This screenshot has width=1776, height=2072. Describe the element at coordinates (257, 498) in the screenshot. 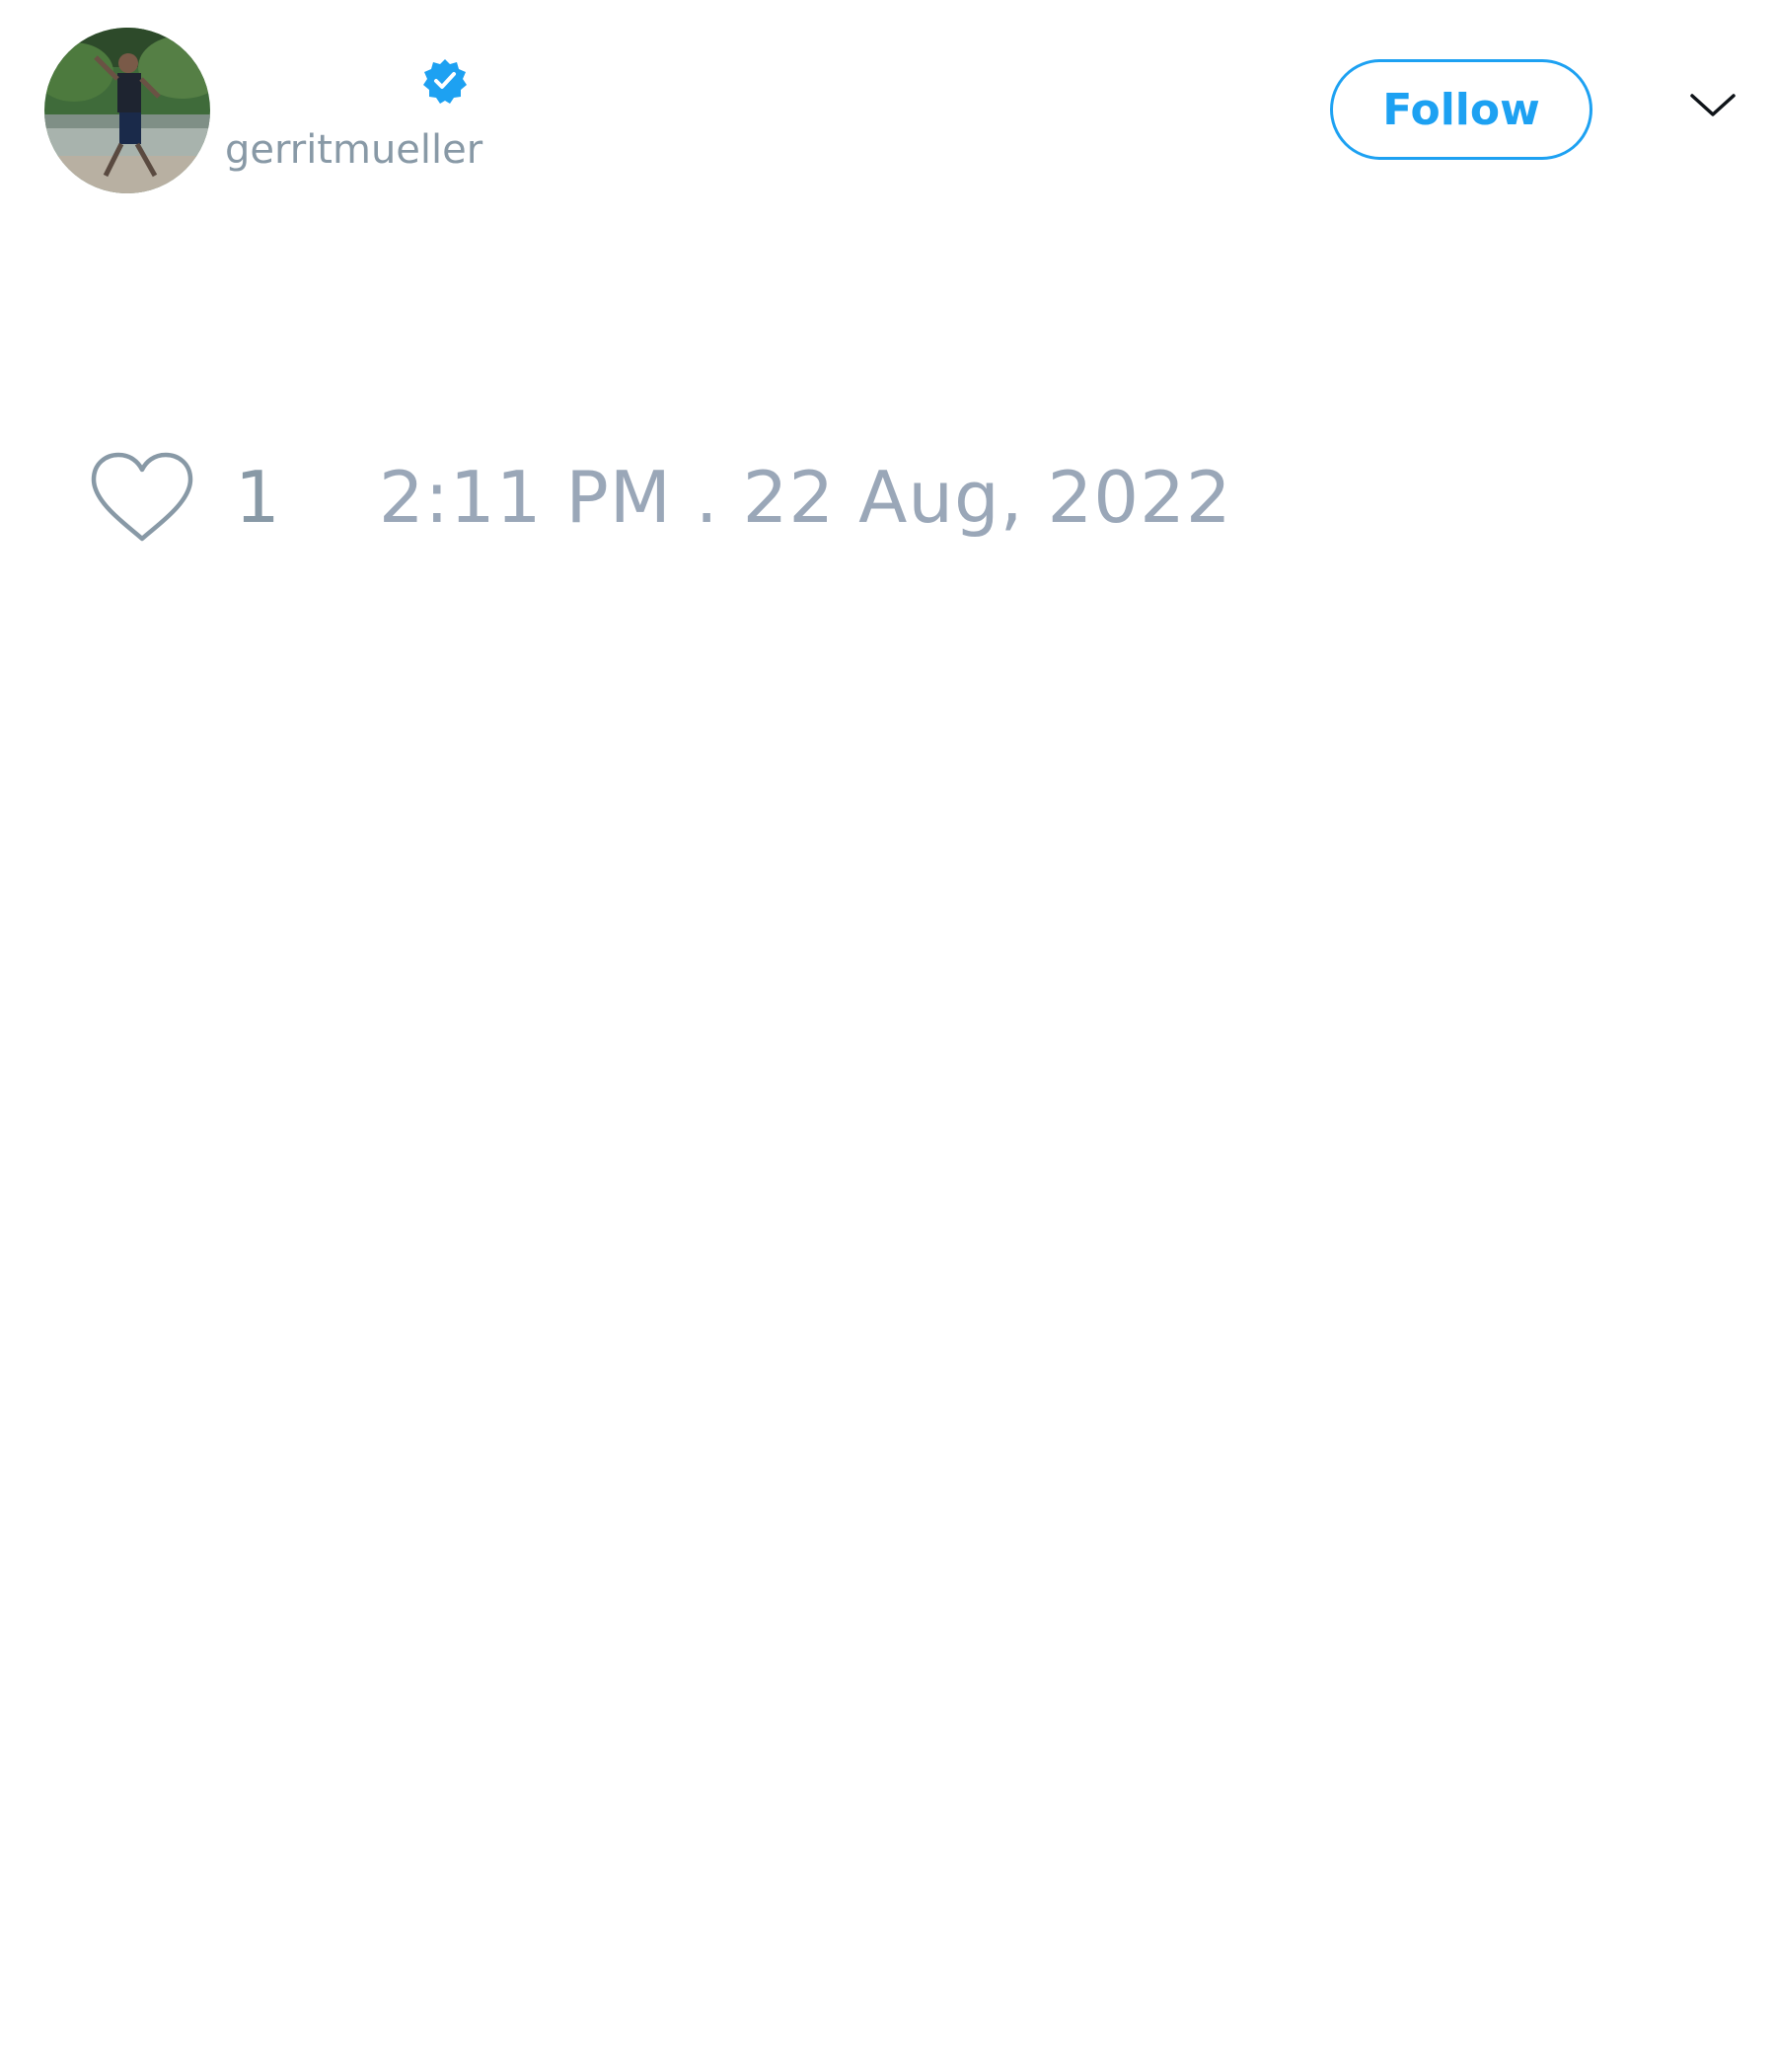

I see `like-count: 1` at that location.